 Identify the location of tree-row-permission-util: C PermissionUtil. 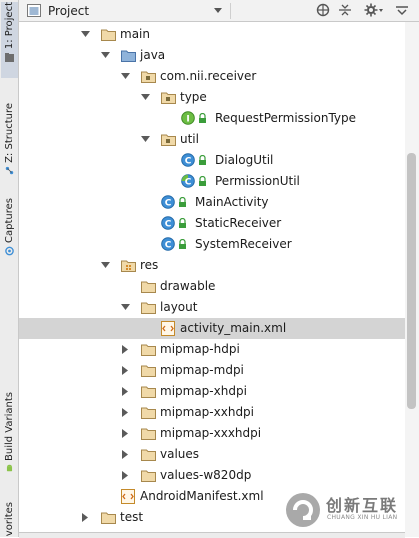
(212, 181).